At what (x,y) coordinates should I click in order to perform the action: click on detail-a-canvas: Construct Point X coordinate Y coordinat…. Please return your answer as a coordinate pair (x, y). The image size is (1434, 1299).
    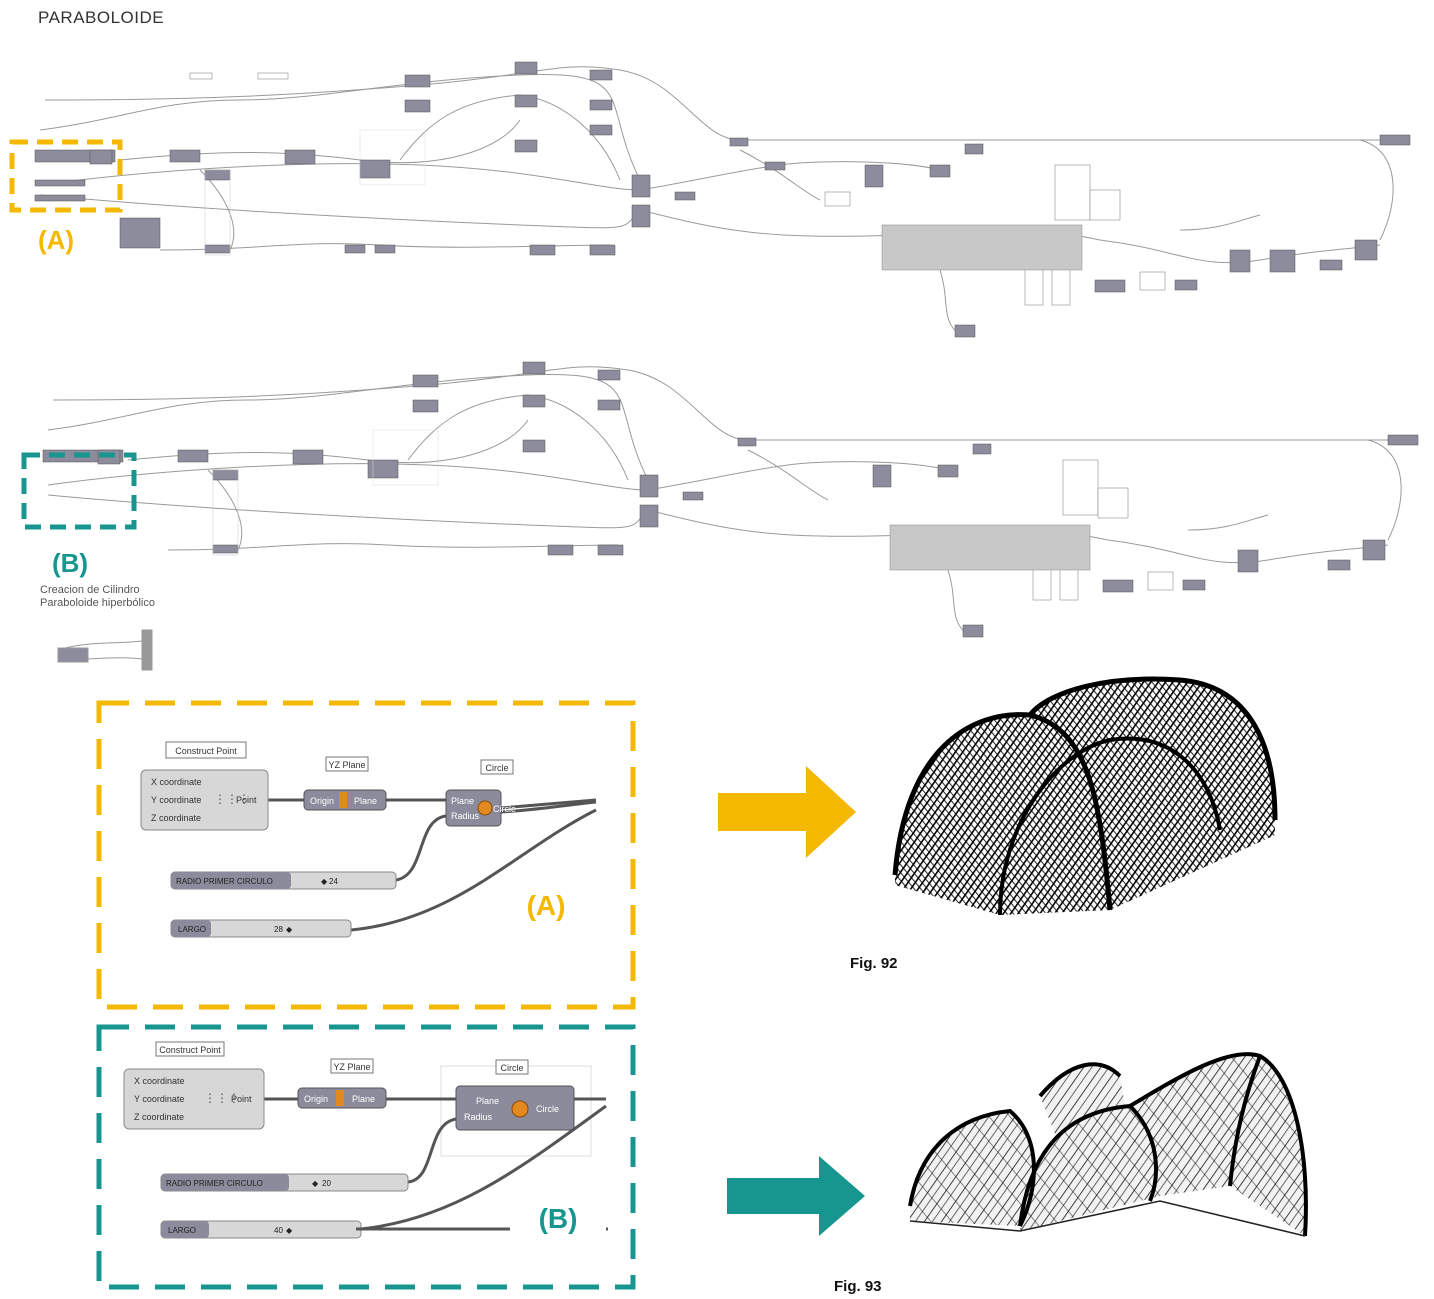
    Looking at the image, I should click on (366, 855).